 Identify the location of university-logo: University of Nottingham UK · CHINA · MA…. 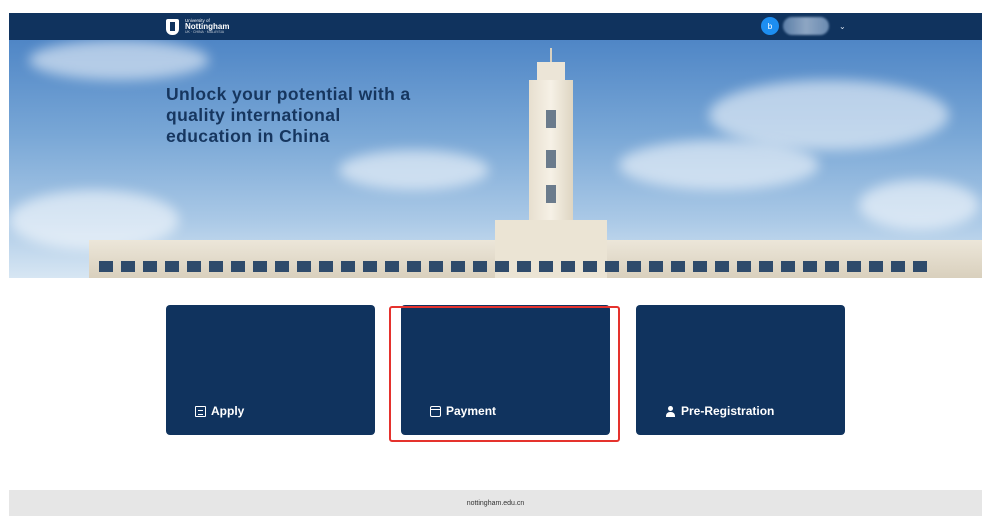
(197, 26).